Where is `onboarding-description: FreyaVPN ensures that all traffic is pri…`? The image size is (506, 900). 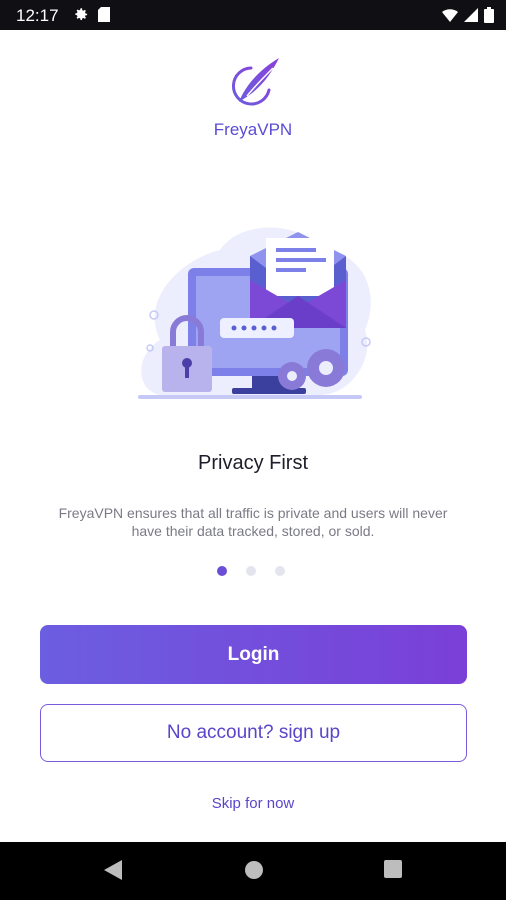 onboarding-description: FreyaVPN ensures that all traffic is pri… is located at coordinates (253, 522).